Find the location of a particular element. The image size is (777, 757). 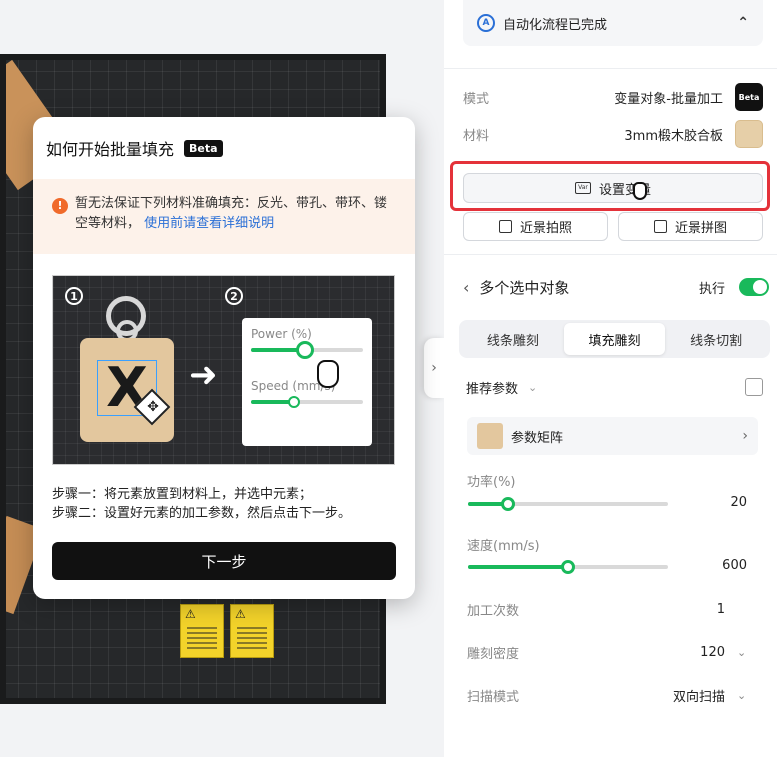

step-1-text: 步骤一：将元素放置到材料上，并选中元素； is located at coordinates (182, 494).